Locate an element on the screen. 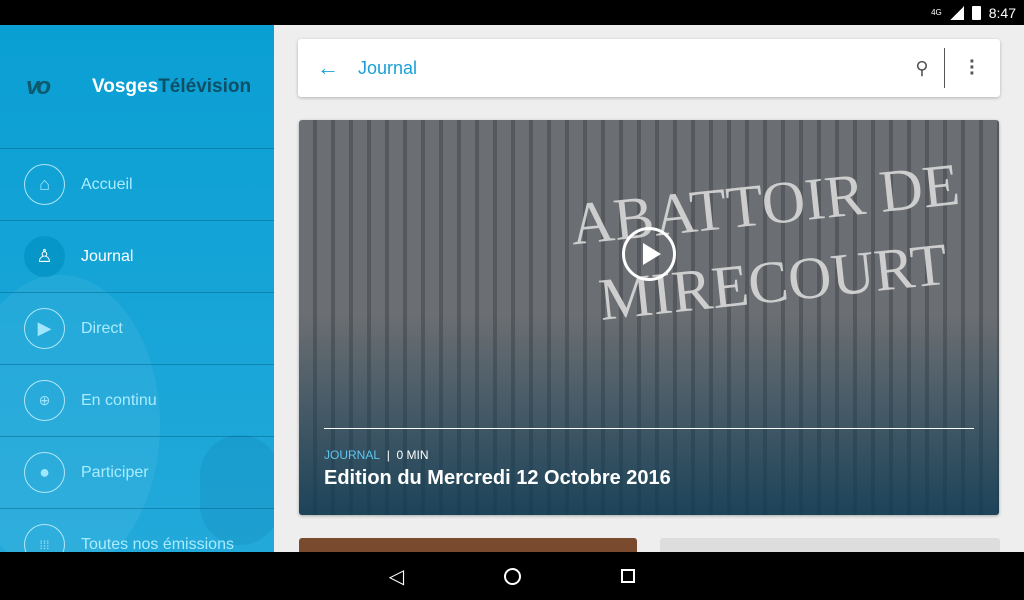 The width and height of the screenshot is (1024, 600). drawer-item-en-continu: ⊕ En continu is located at coordinates (137, 400).